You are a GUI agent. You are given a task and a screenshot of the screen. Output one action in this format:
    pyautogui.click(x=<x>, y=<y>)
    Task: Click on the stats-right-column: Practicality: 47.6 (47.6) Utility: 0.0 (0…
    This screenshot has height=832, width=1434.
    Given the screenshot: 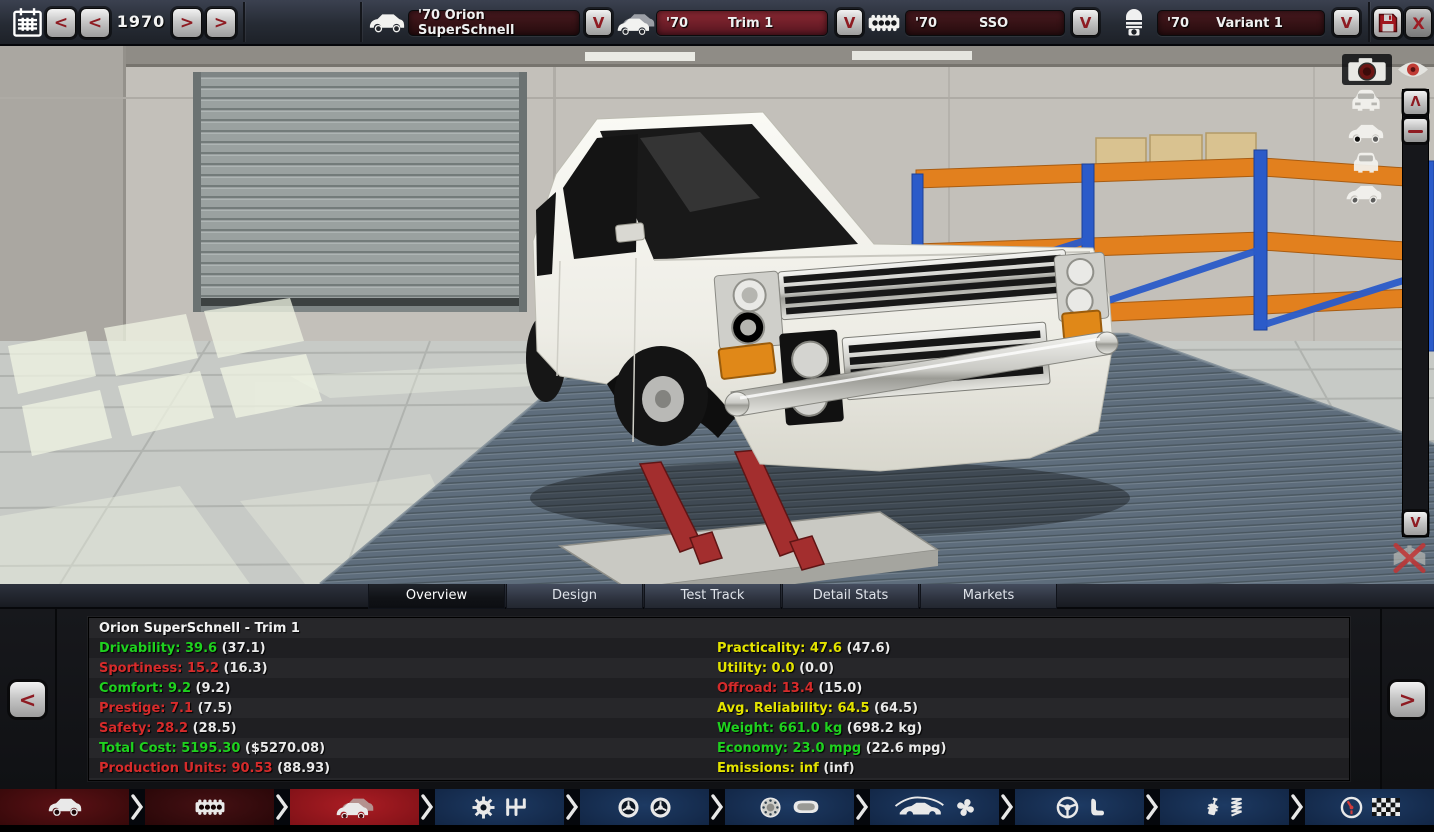 What is the action you would take?
    pyautogui.click(x=1027, y=709)
    